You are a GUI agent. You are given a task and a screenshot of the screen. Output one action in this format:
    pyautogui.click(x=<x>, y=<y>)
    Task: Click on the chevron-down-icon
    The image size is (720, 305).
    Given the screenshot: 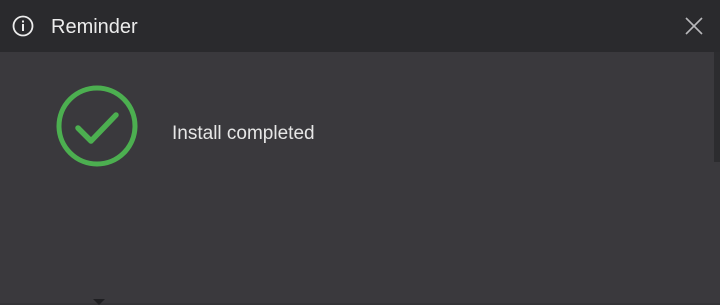 What is the action you would take?
    pyautogui.click(x=99, y=302)
    